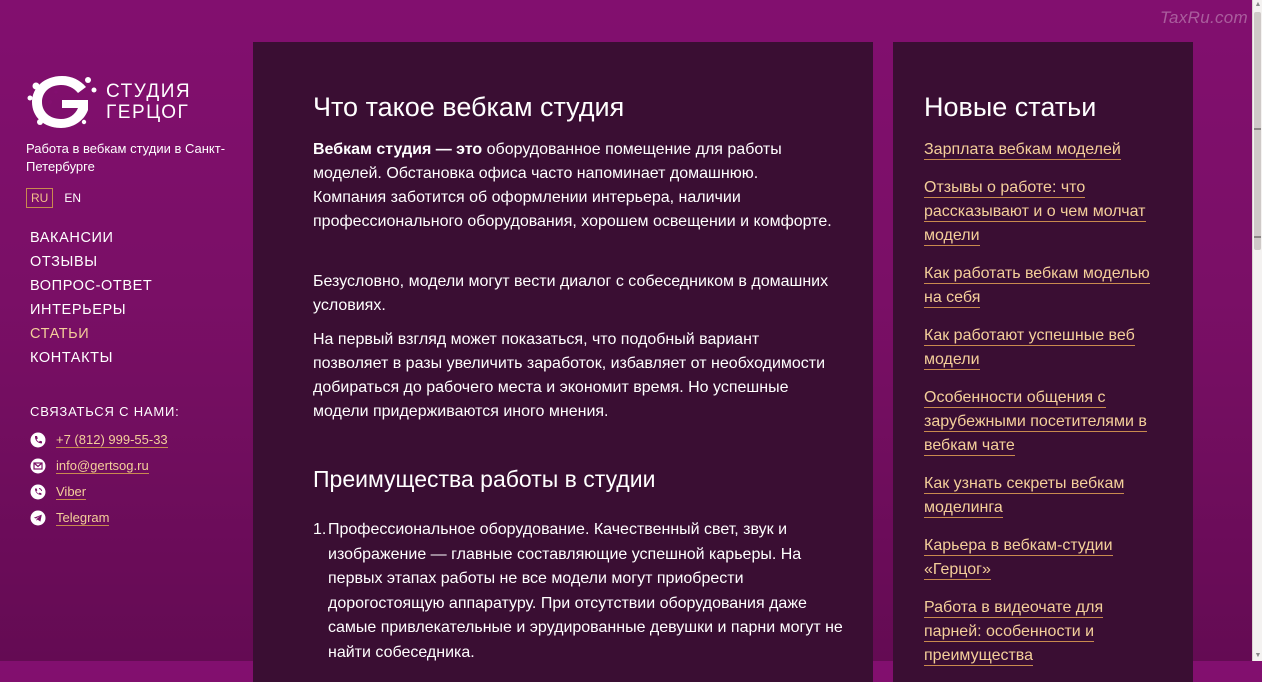 The height and width of the screenshot is (682, 1262). What do you see at coordinates (72, 198) in the screenshot?
I see `lang-en-button: EN` at bounding box center [72, 198].